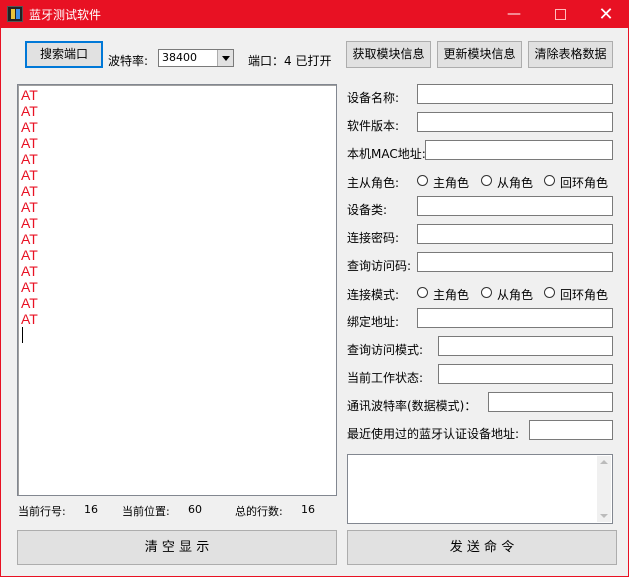 This screenshot has width=629, height=577. Describe the element at coordinates (486, 292) in the screenshot. I see `connect-slave-radio` at that location.